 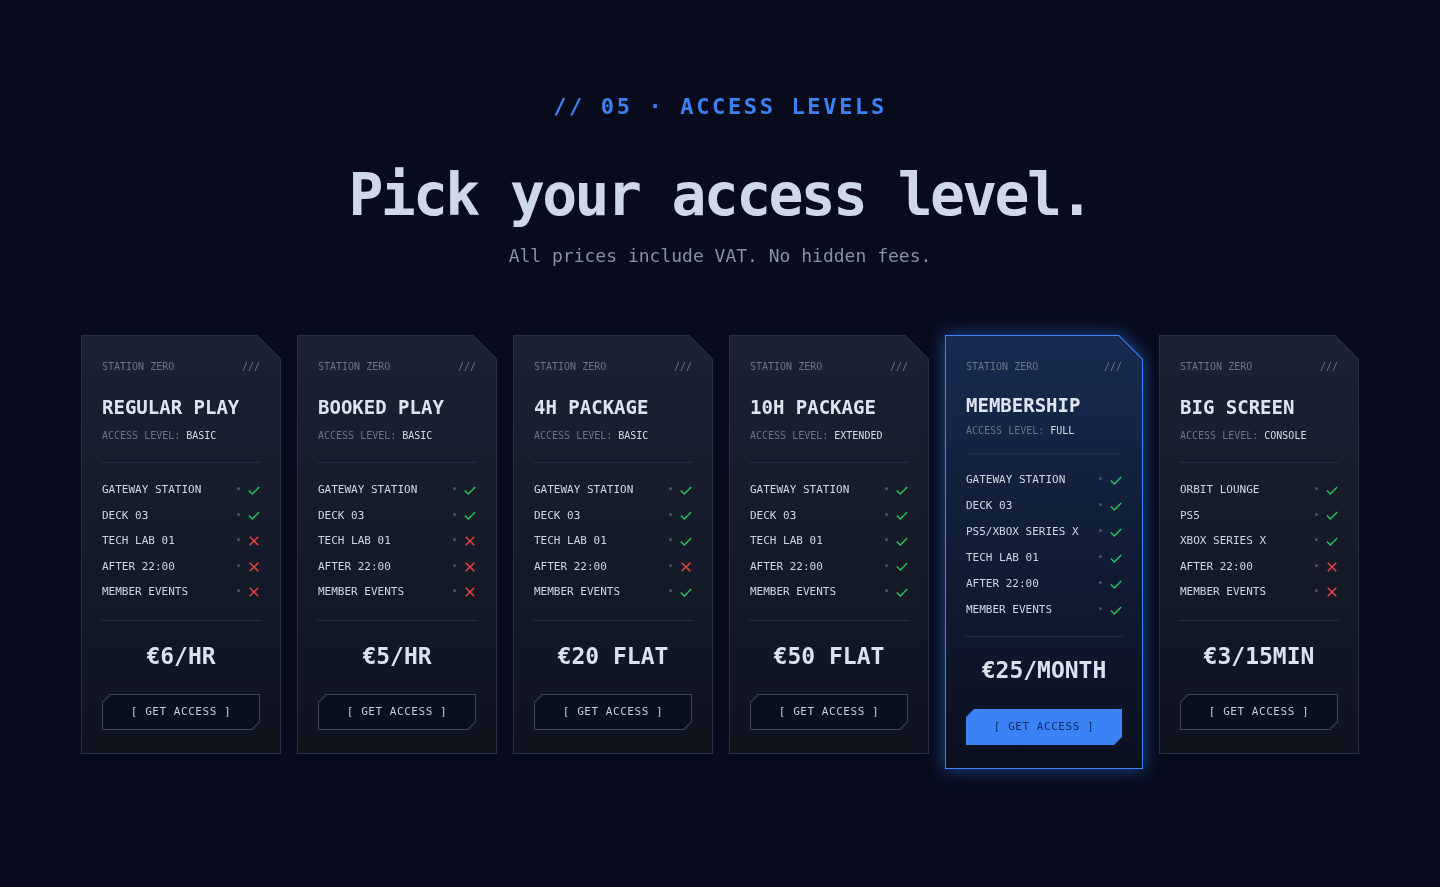 I want to click on plan-title: 4H PACKAGE, so click(x=592, y=407).